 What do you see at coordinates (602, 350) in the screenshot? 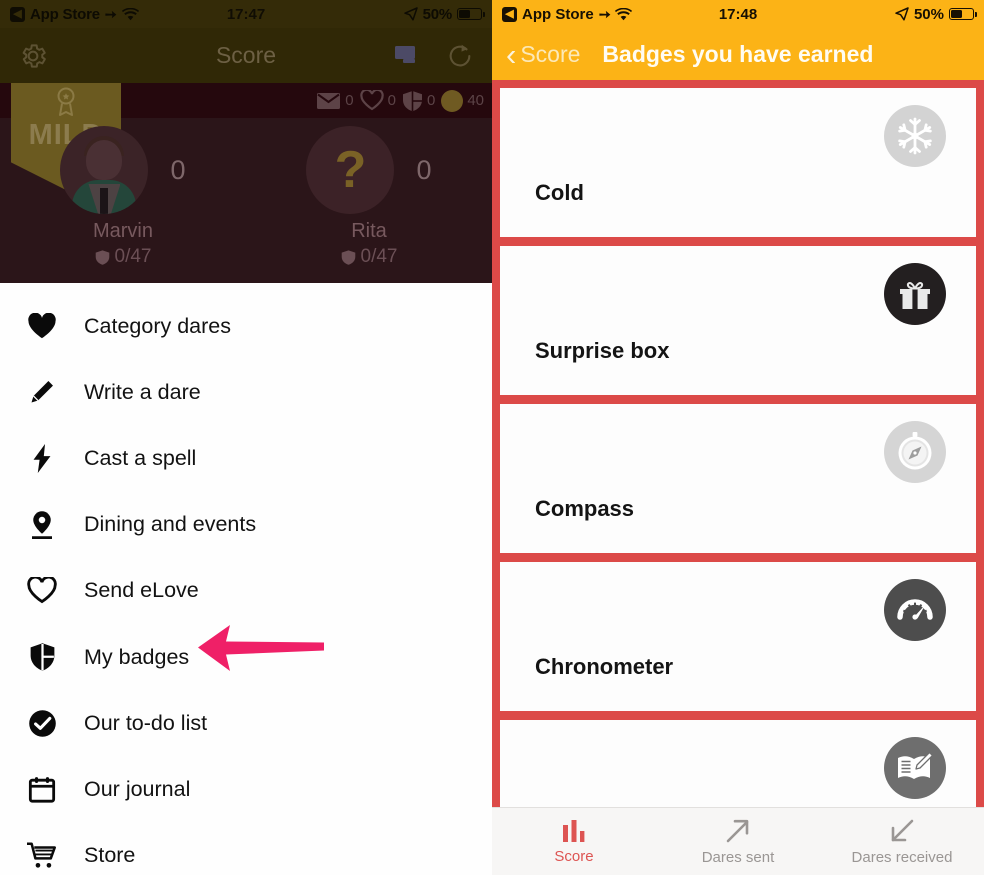
I see `badge-name: Surprise box` at bounding box center [602, 350].